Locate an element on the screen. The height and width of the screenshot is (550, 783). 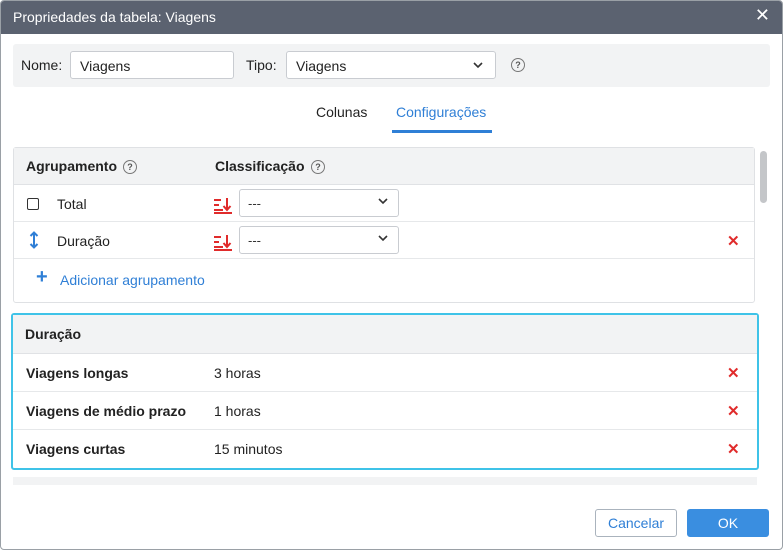
dialog-title: Propriedades da tabela: Viagens is located at coordinates (114, 17).